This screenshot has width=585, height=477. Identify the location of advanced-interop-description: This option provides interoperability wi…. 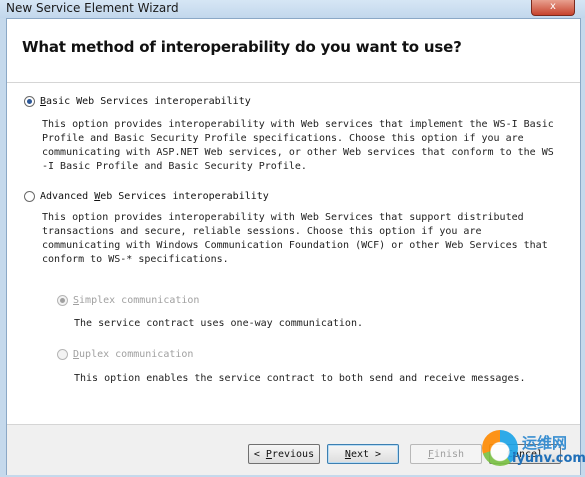
(295, 238).